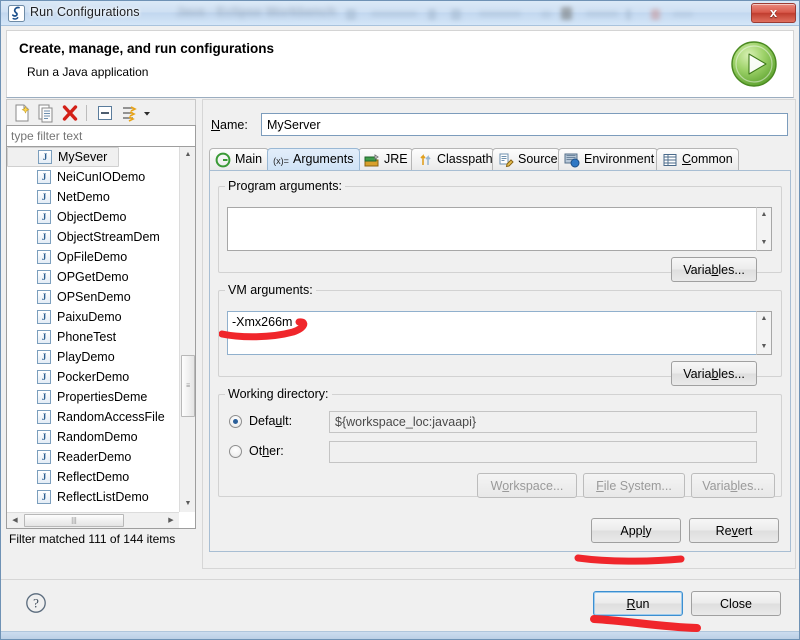 Image resolution: width=800 pixels, height=640 pixels. What do you see at coordinates (93, 317) in the screenshot?
I see `tree-item-paixudemo: J PaixuDemo` at bounding box center [93, 317].